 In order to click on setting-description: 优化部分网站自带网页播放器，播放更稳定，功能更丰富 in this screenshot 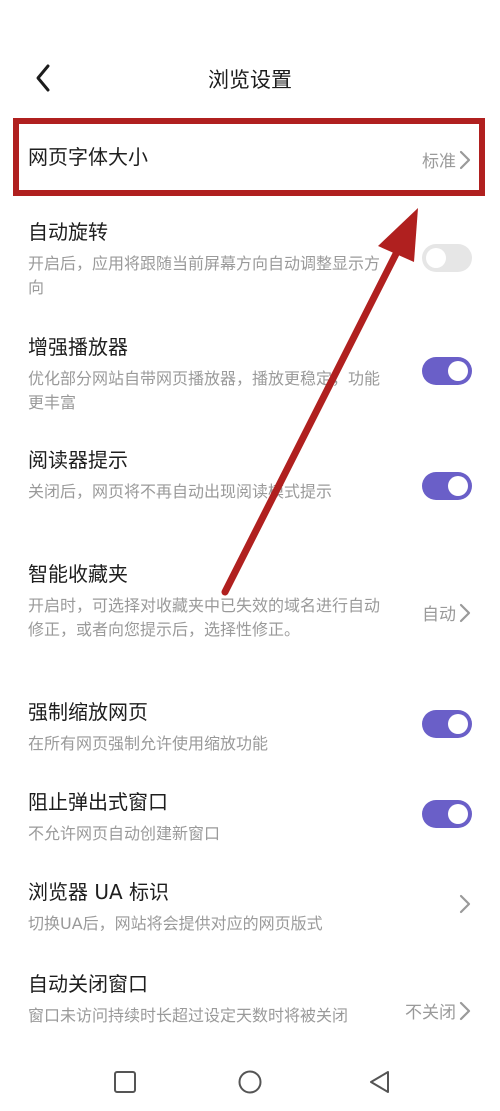, I will do `click(204, 390)`.